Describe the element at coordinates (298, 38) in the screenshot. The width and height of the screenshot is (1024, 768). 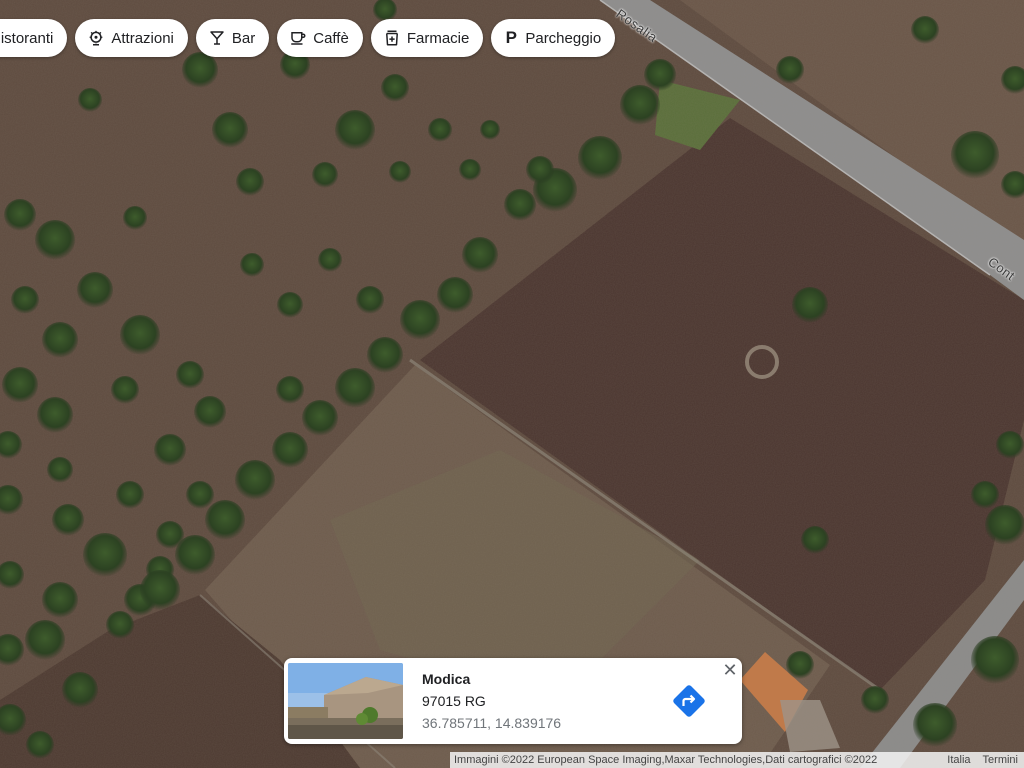
I see `coffee-icon` at that location.